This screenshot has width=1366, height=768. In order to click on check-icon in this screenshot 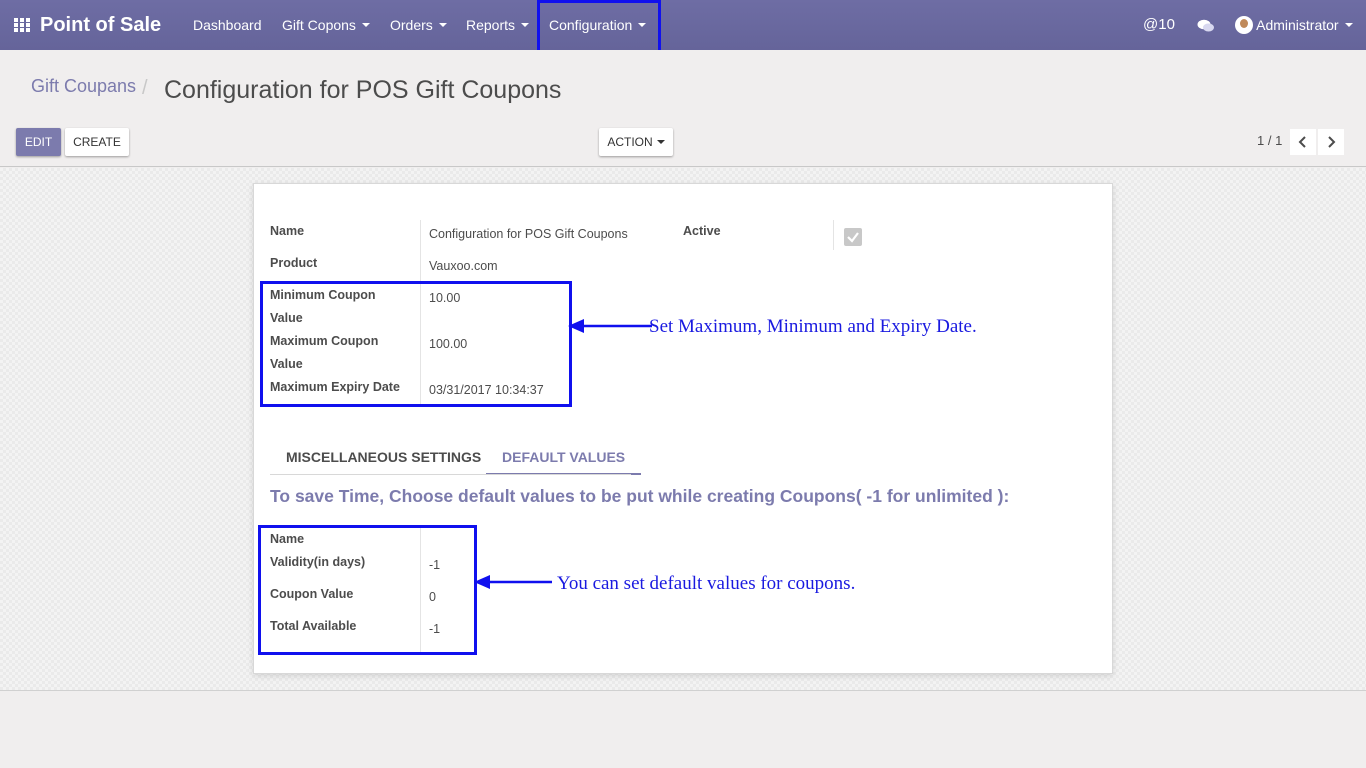, I will do `click(853, 237)`.